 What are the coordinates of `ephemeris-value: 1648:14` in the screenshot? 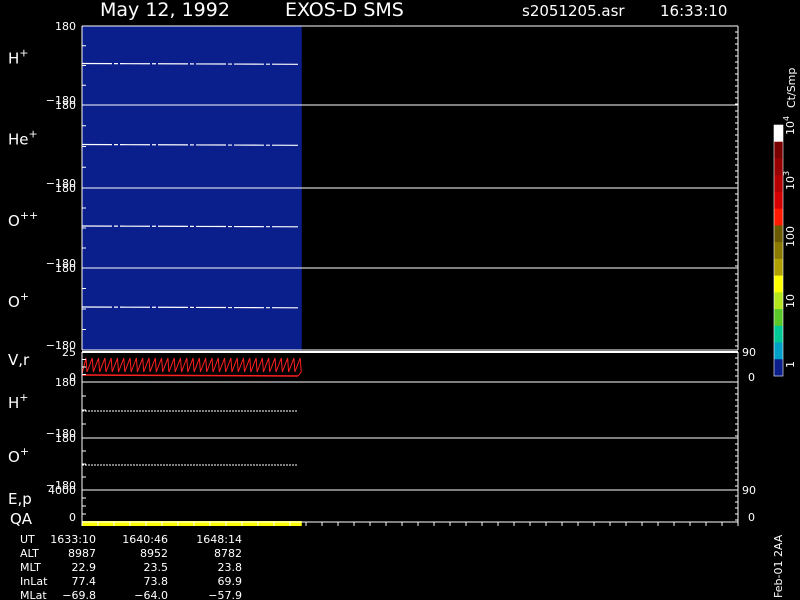 It's located at (219, 539).